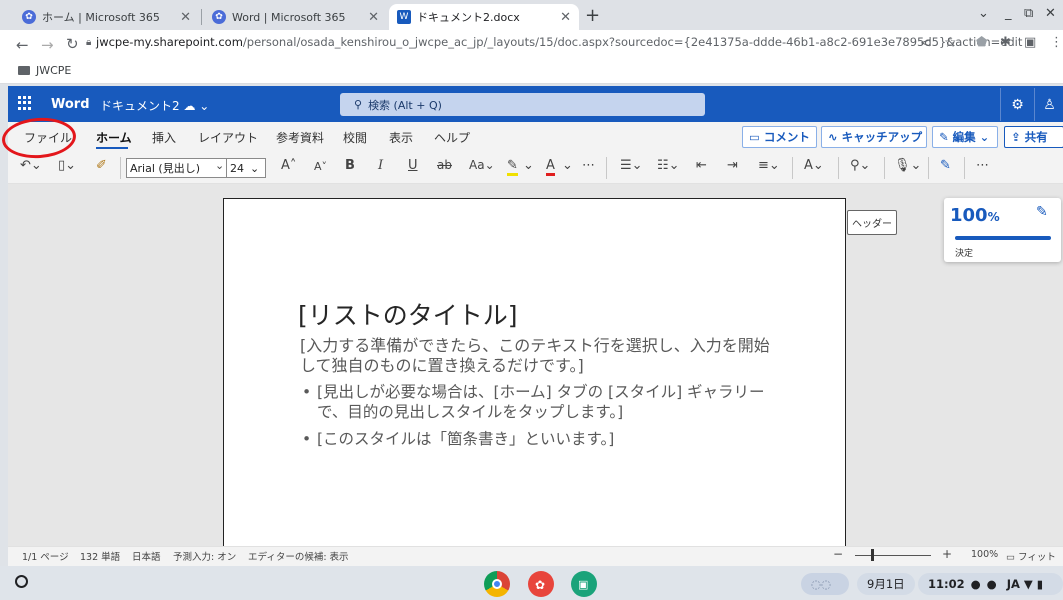 This screenshot has width=1063, height=600. I want to click on shrink-font-icon: A˅, so click(320, 166).